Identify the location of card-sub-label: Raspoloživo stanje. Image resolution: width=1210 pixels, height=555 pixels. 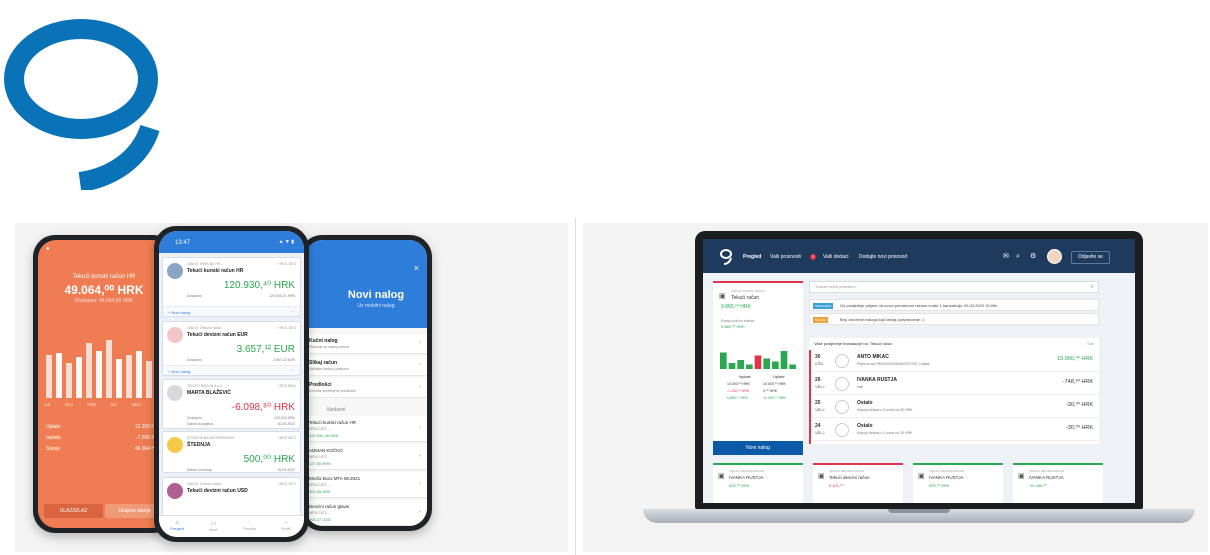
(738, 320).